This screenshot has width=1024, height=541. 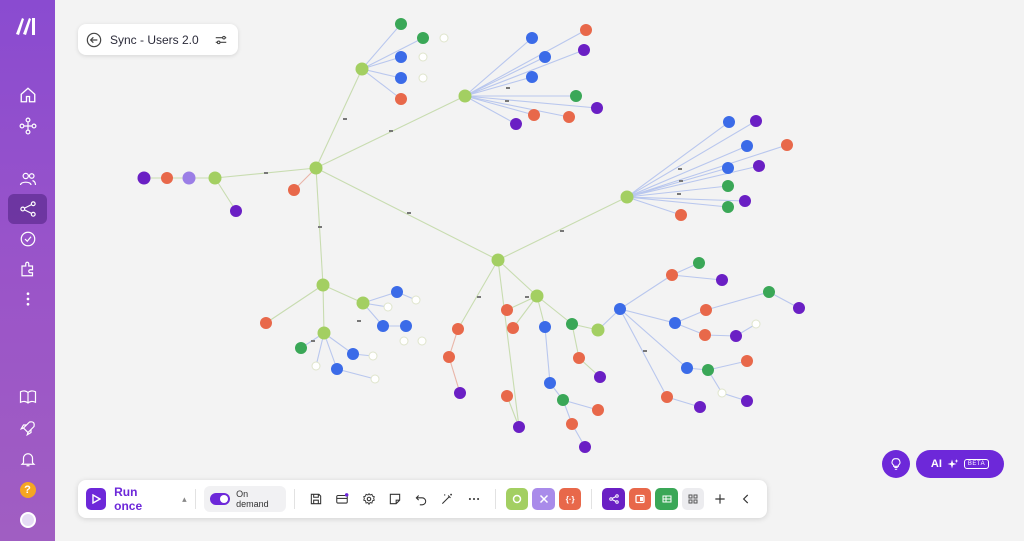 I want to click on scenario-settings-icon, so click(x=221, y=40).